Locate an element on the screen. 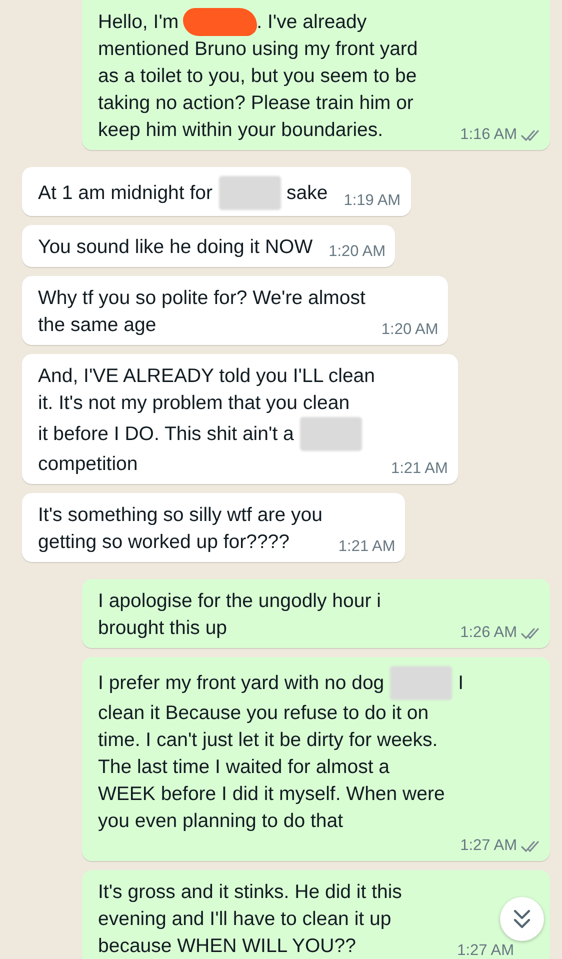 This screenshot has height=959, width=562. message-text: You sound like he doing it NOW is located at coordinates (175, 247).